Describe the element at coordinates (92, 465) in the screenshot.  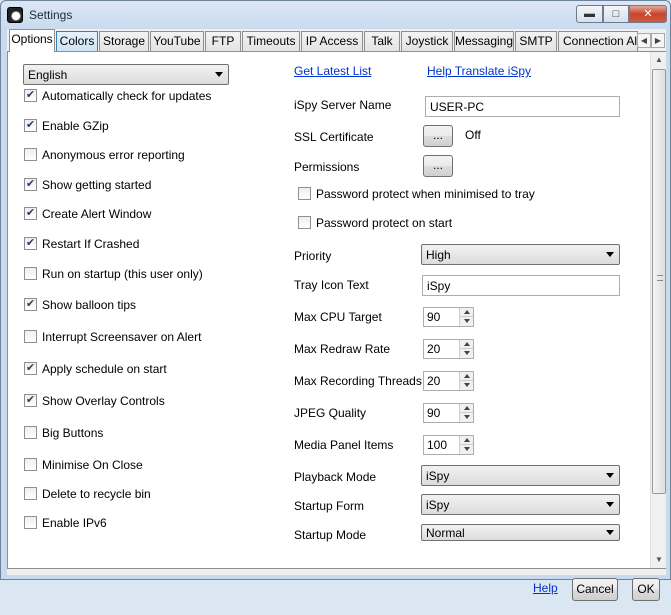
I see `option-label: Minimise On Close` at that location.